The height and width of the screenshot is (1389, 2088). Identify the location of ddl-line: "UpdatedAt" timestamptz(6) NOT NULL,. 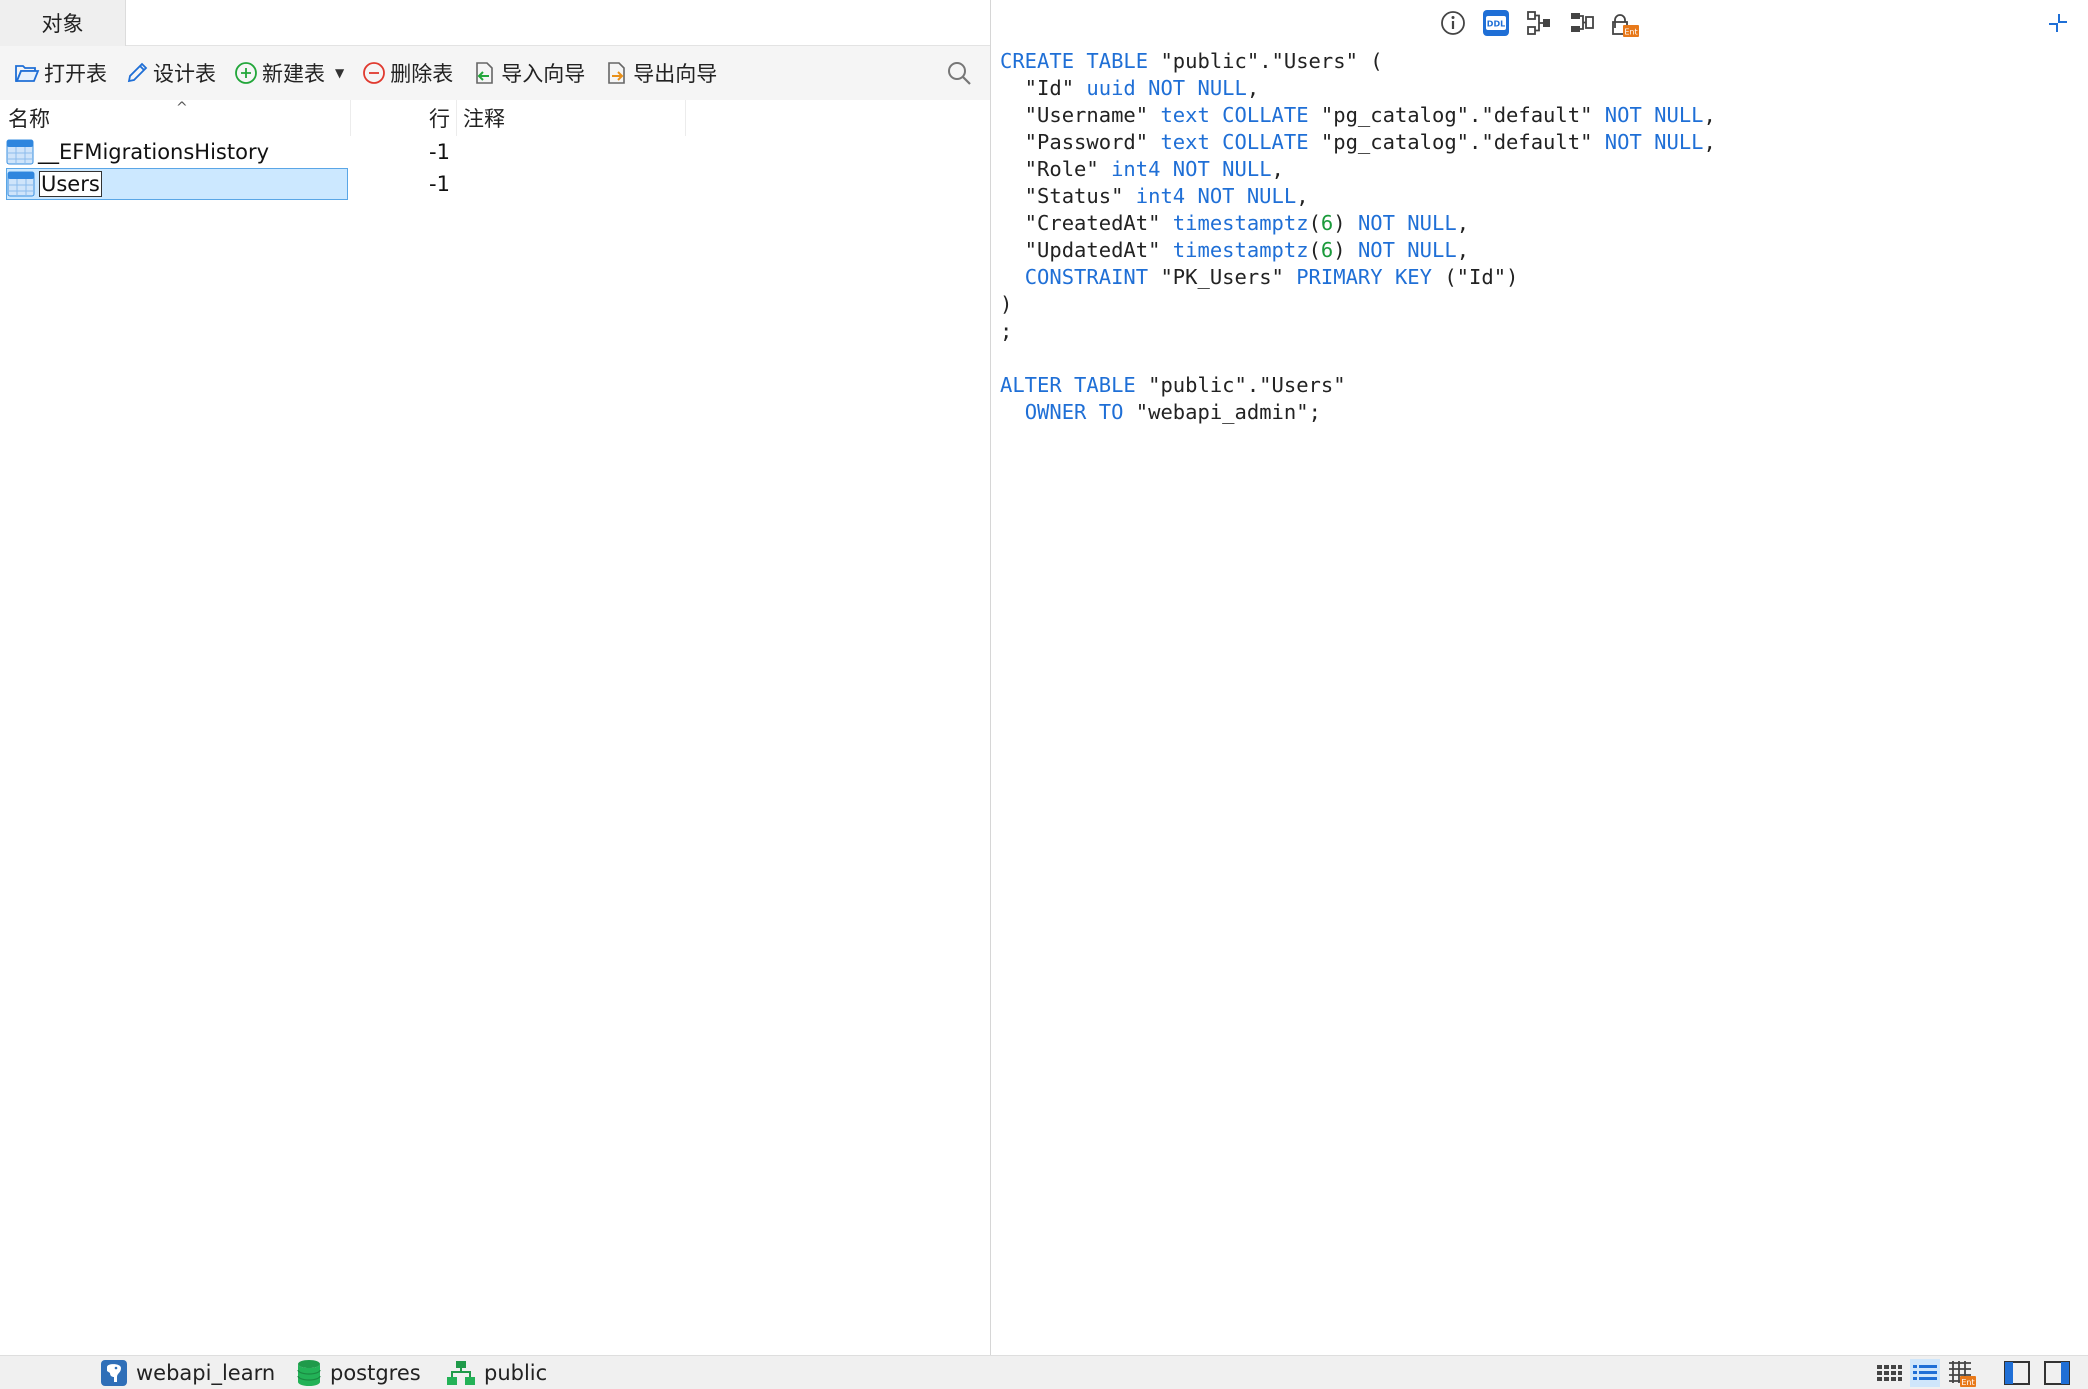
(1358, 250).